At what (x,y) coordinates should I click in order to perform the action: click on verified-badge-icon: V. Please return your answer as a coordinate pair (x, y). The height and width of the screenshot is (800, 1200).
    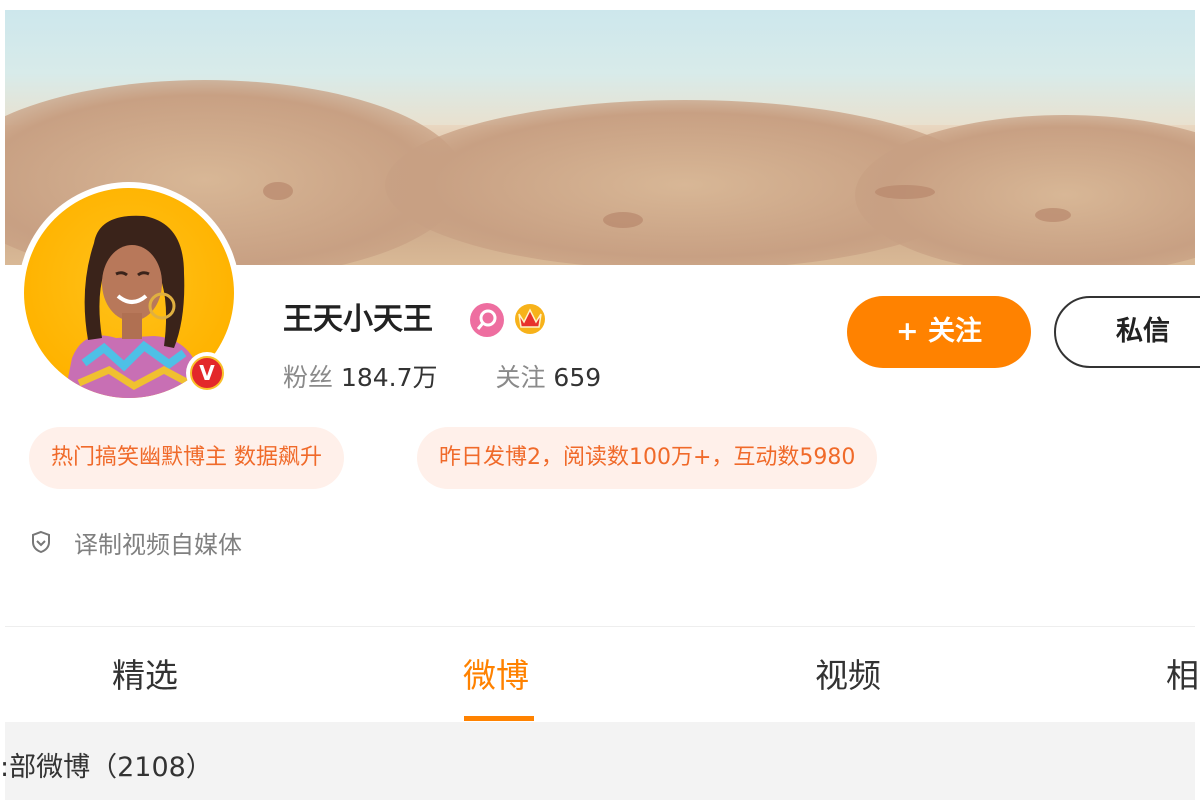
    Looking at the image, I should click on (207, 373).